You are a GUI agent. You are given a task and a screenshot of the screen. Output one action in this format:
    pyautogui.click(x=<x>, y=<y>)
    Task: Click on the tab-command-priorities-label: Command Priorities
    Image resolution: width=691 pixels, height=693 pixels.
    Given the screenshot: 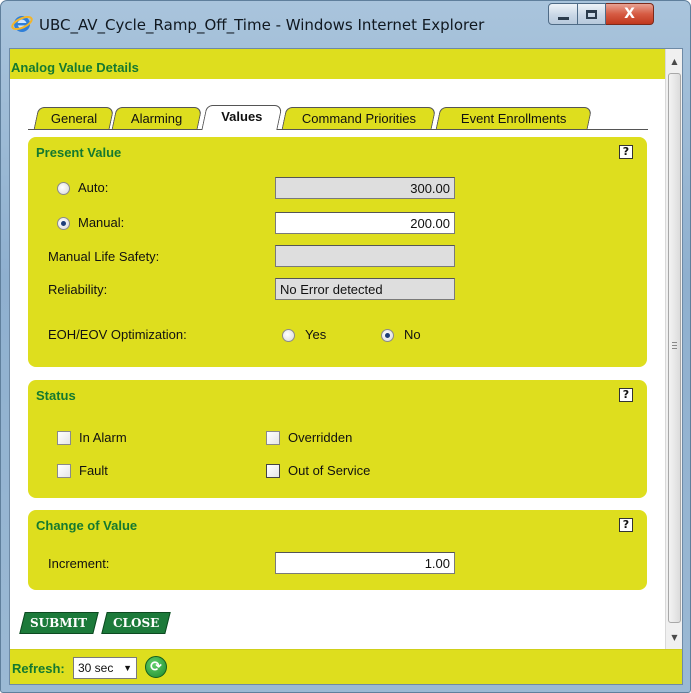 What is the action you would take?
    pyautogui.click(x=358, y=118)
    